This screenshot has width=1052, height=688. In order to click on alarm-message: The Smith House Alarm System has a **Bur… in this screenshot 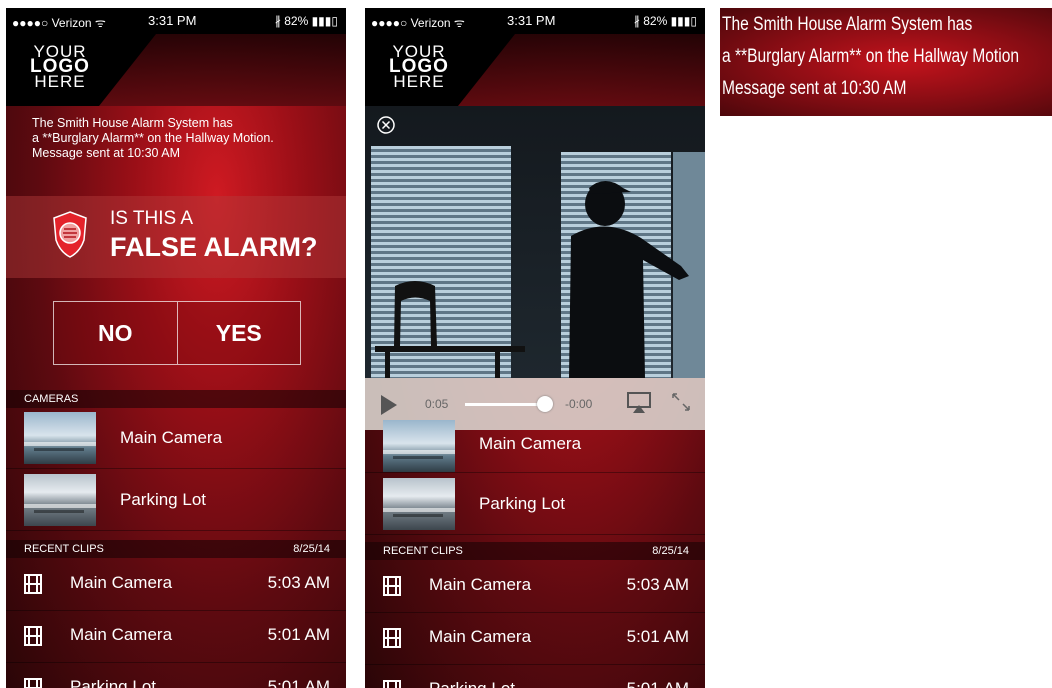, I will do `click(153, 138)`.